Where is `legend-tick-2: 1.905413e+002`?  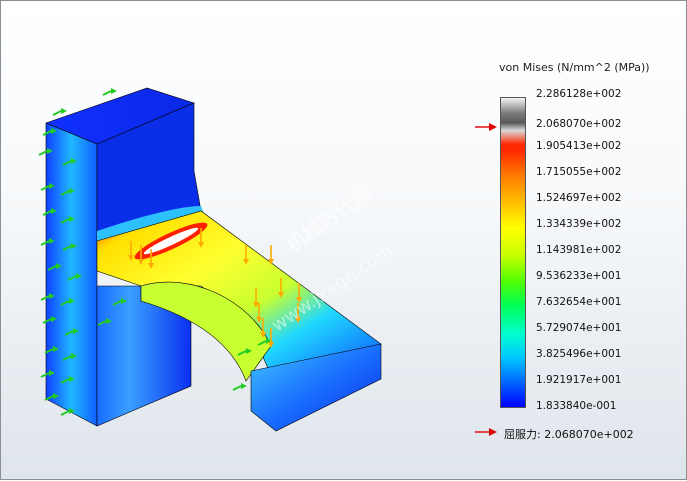
legend-tick-2: 1.905413e+002 is located at coordinates (579, 146).